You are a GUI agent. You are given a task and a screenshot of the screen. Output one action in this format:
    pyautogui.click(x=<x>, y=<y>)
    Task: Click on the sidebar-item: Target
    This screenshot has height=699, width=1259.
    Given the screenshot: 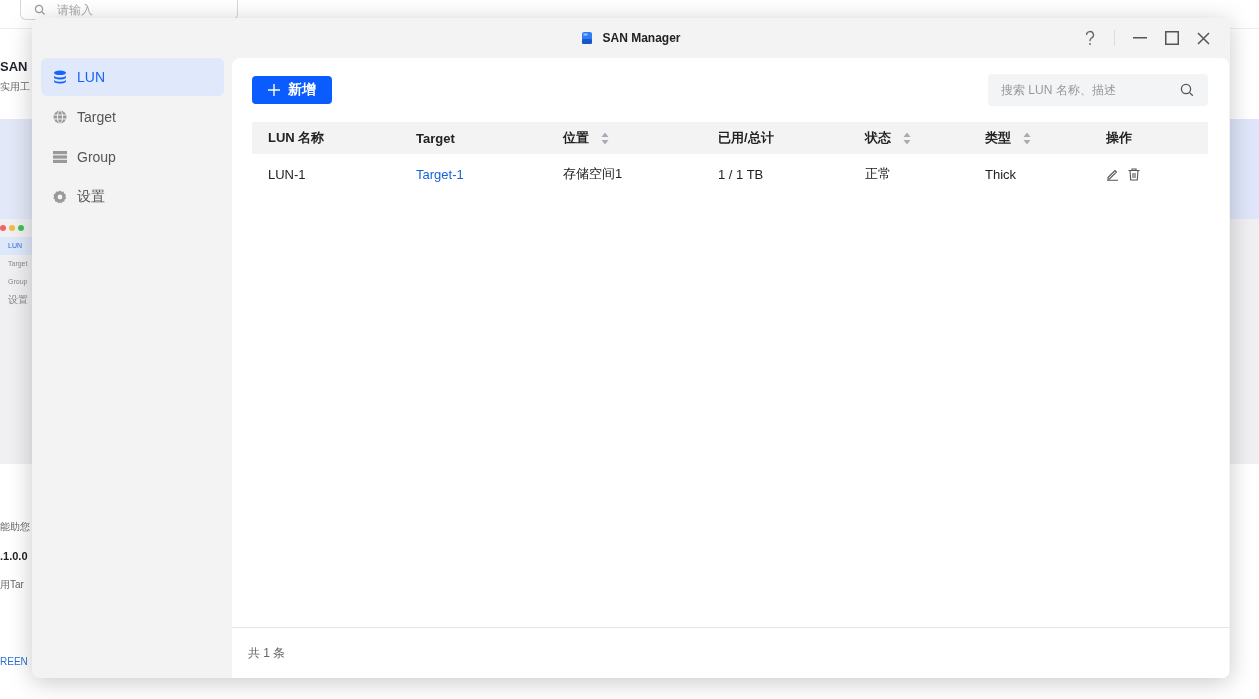 What is the action you would take?
    pyautogui.click(x=132, y=117)
    